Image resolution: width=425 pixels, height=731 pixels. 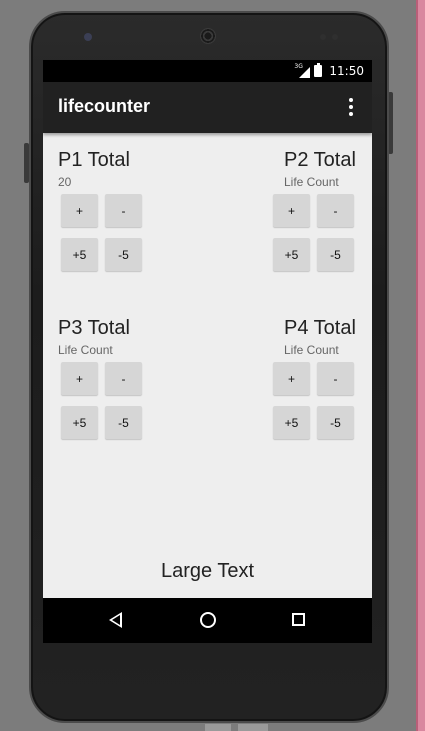 I want to click on player-1-plus5-button: +5, so click(x=79, y=254).